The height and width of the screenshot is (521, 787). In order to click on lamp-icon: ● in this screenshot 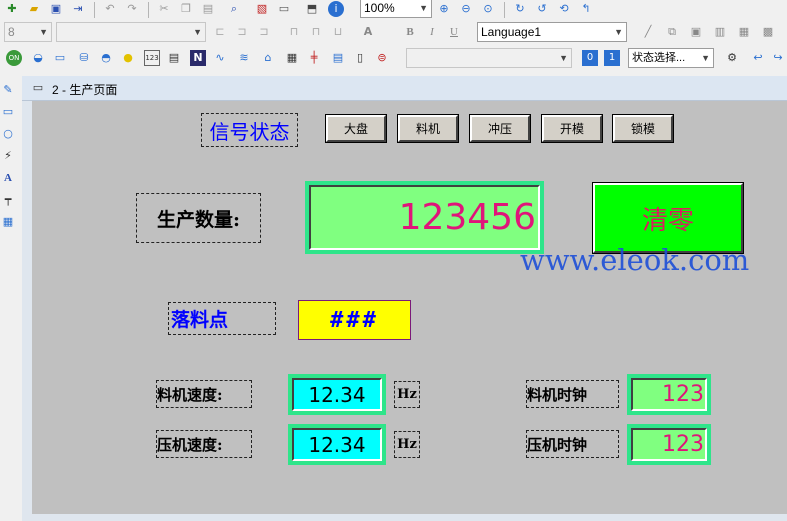, I will do `click(128, 58)`.